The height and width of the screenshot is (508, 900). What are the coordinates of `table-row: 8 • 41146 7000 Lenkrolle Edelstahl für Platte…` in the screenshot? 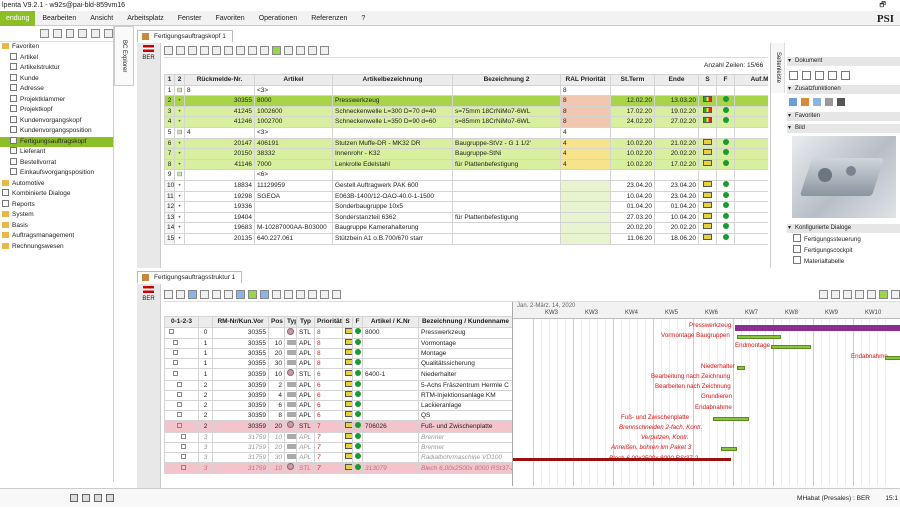 It's located at (466, 164).